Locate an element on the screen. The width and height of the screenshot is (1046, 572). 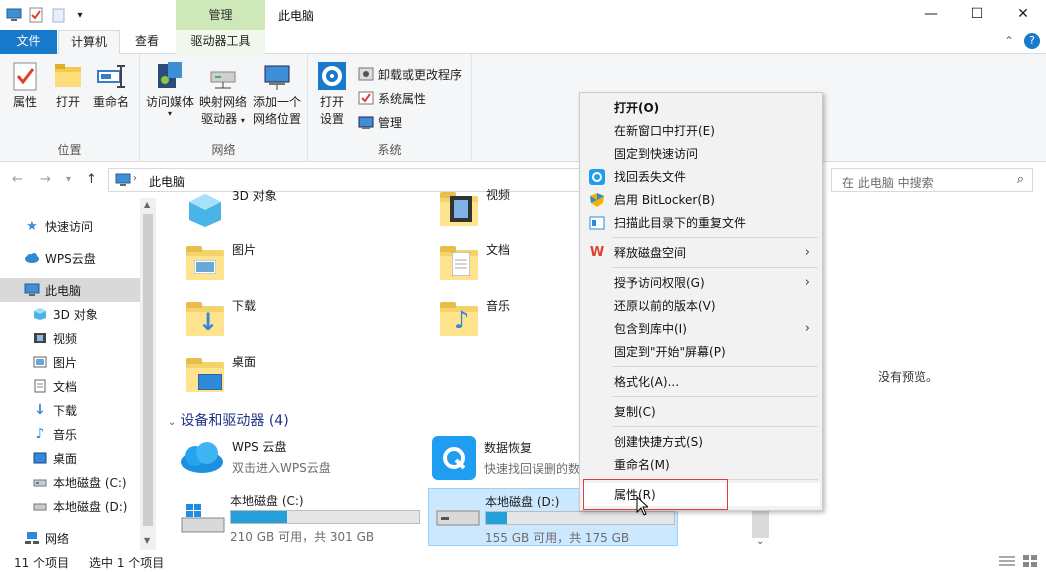
maximize-icon: ☐ is located at coordinates (977, 14).